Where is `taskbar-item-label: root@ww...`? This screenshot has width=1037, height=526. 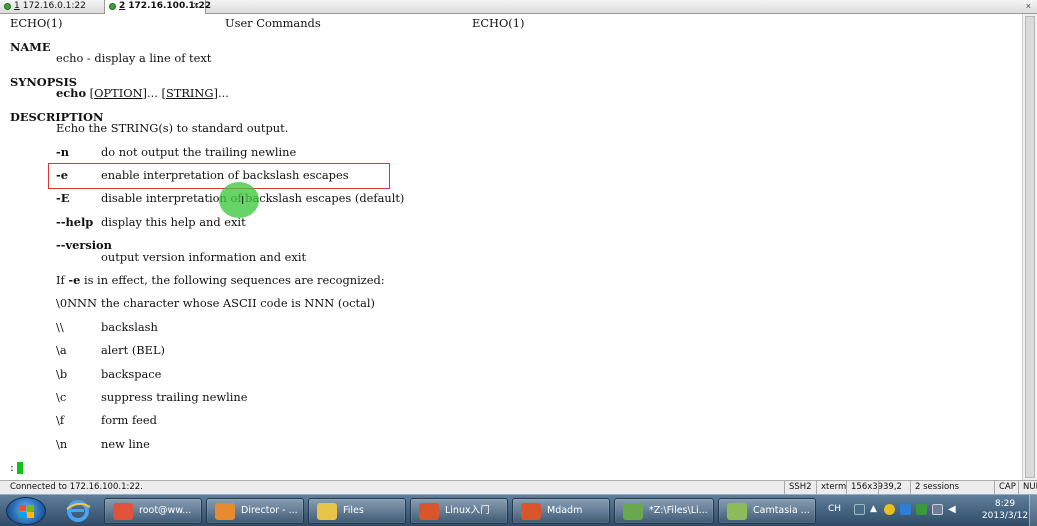 taskbar-item-label: root@ww... is located at coordinates (165, 510).